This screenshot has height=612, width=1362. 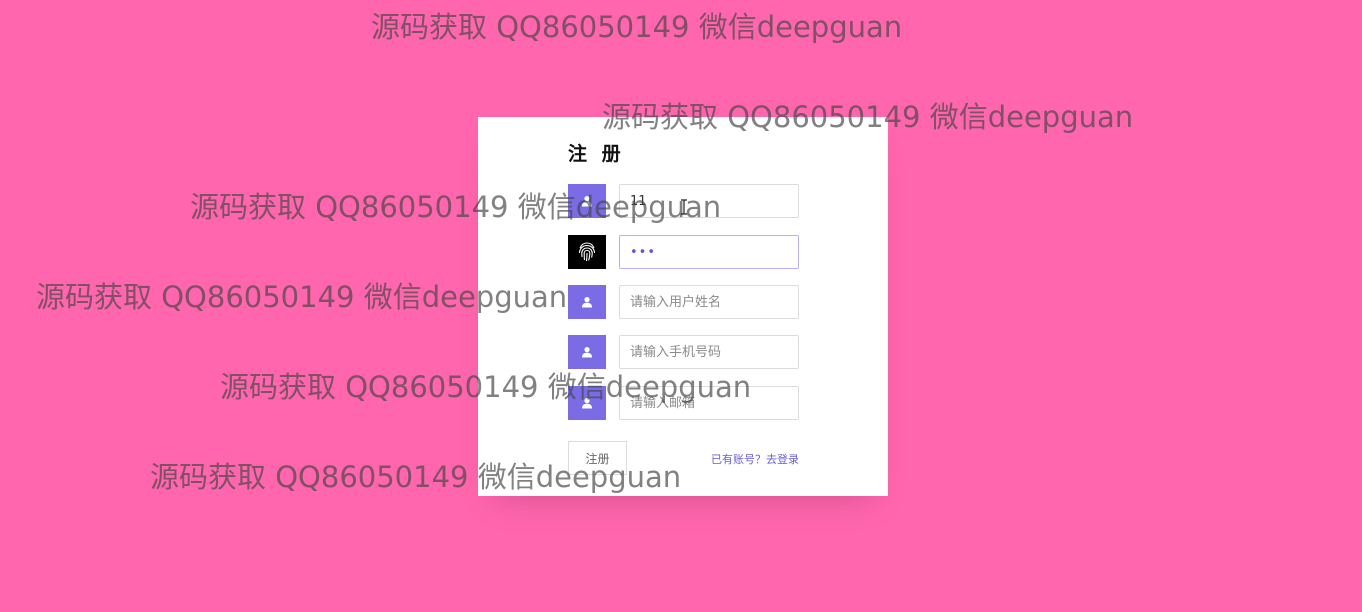 I want to click on form-title: 注 册, so click(x=596, y=154).